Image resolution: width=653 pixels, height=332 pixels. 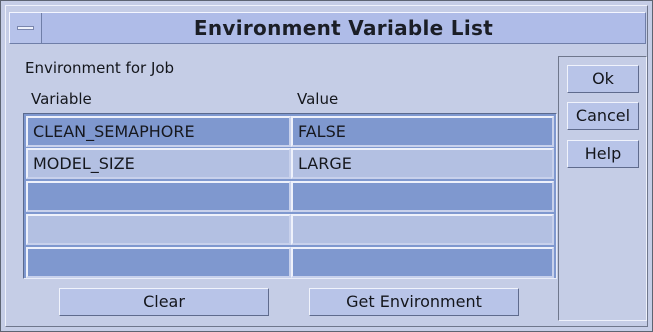 I want to click on window-menu-icon, so click(x=25, y=28).